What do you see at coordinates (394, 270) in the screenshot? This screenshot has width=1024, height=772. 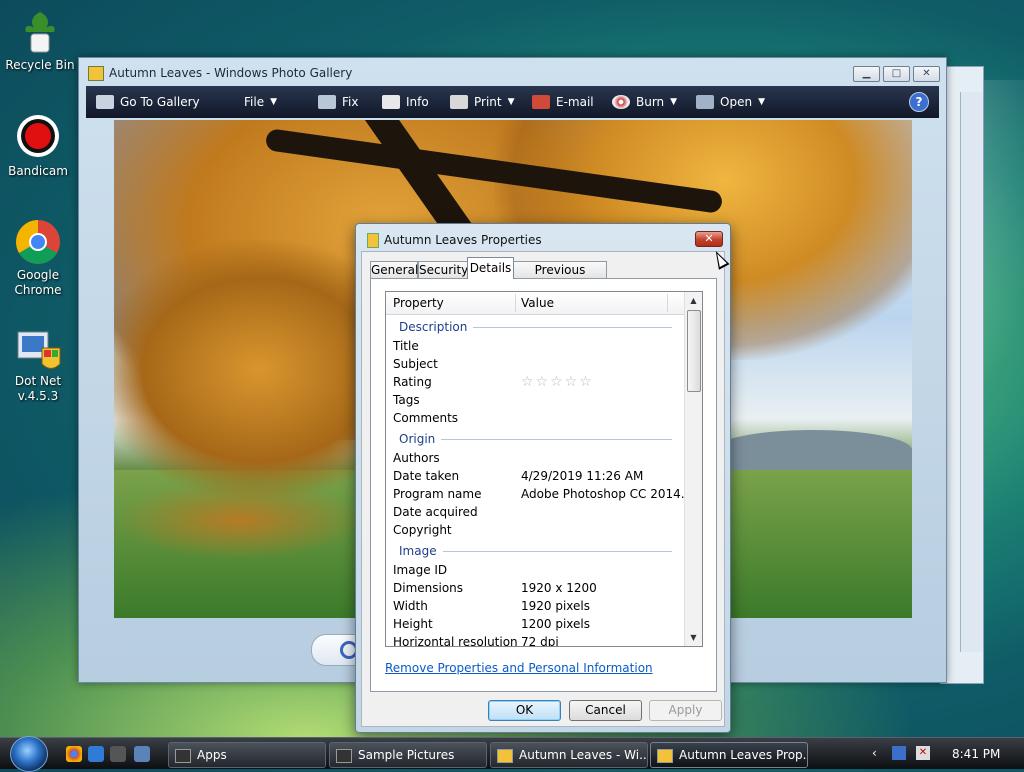 I see `tab-general: General` at bounding box center [394, 270].